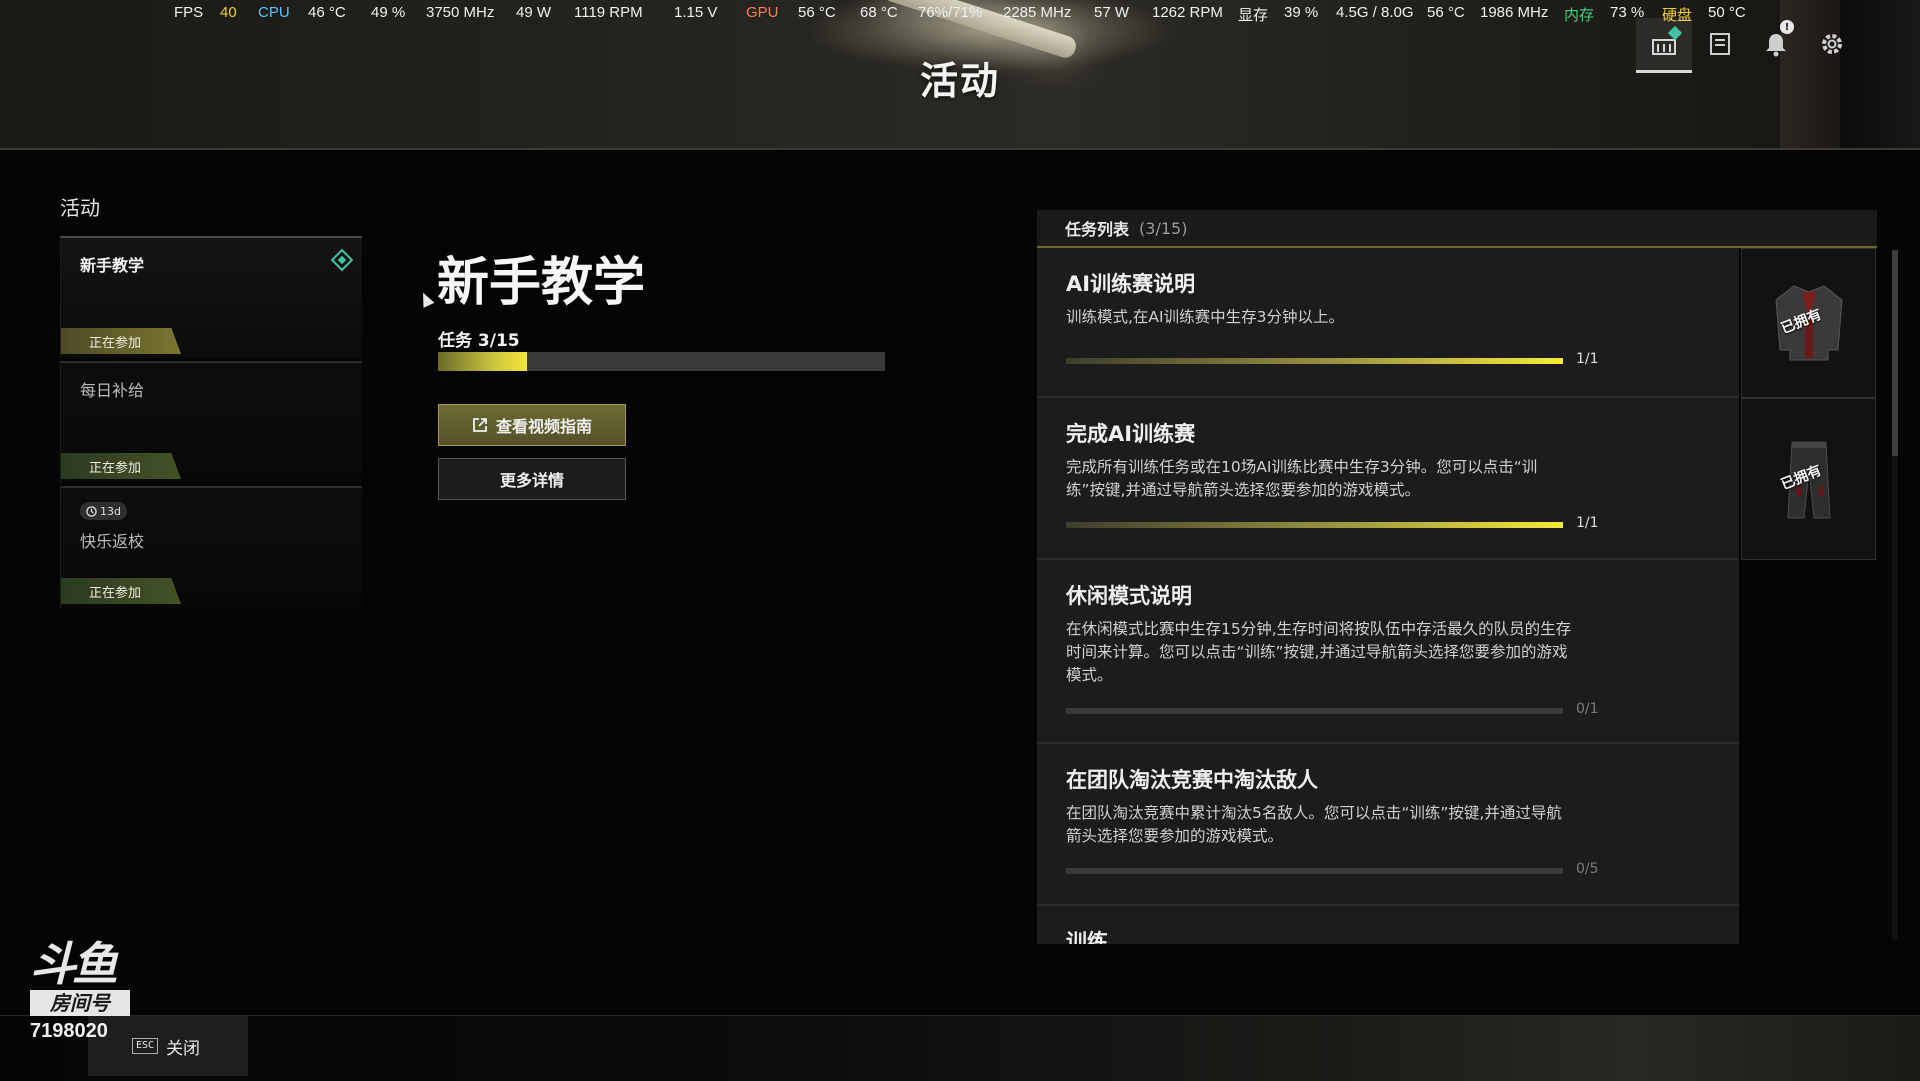 The width and height of the screenshot is (1920, 1081). Describe the element at coordinates (228, 12) in the screenshot. I see `hud-fps-value: 40` at that location.